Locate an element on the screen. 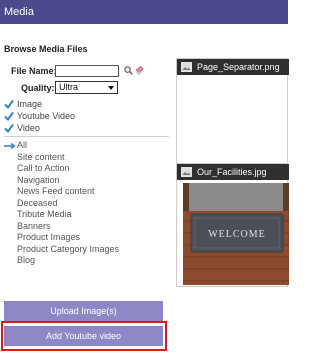  category-item: Blog is located at coordinates (61, 261).